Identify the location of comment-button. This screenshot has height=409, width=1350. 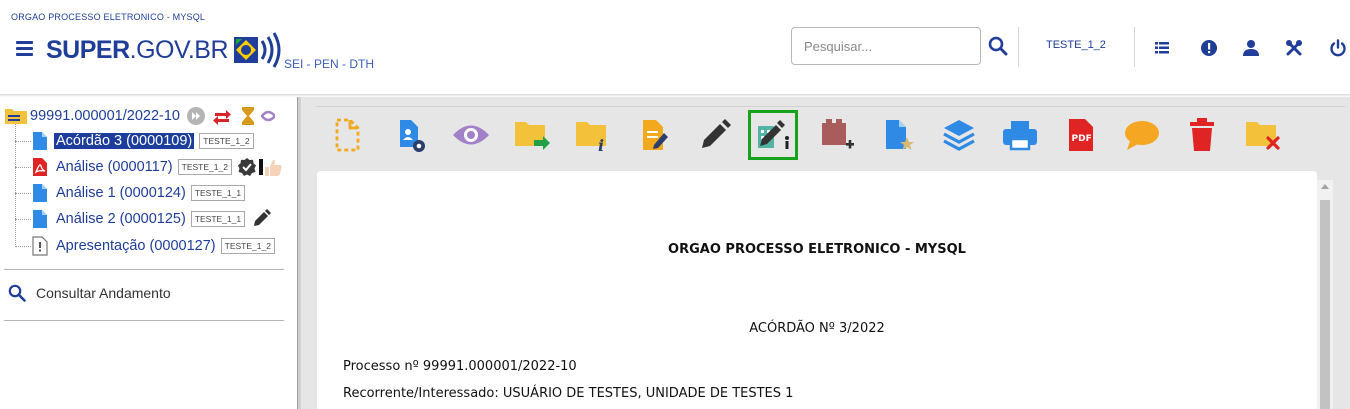
(1142, 135).